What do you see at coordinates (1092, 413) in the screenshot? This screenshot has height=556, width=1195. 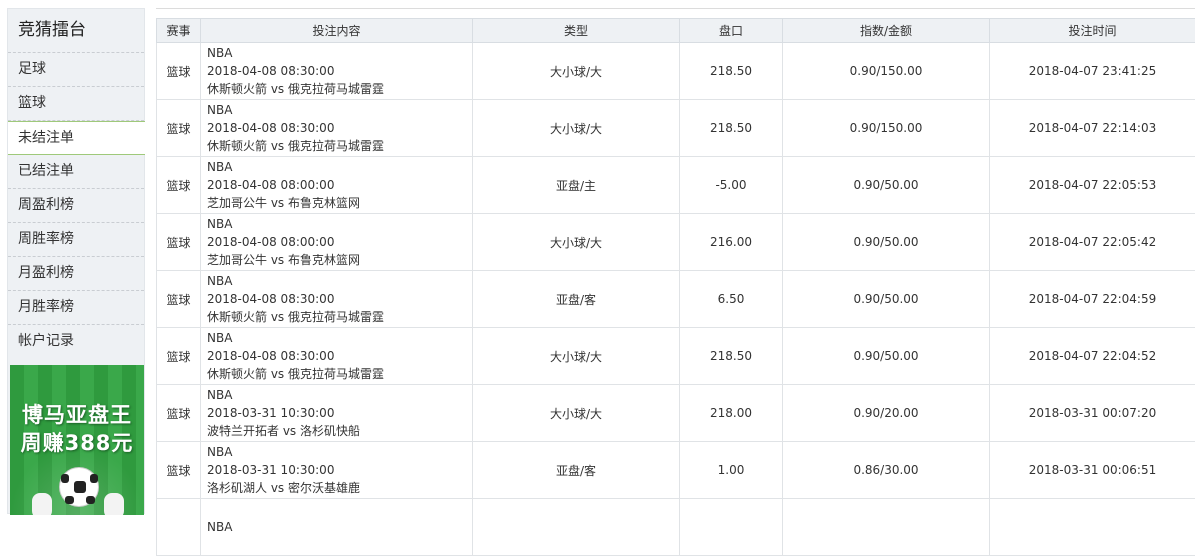 I see `cell-bet-time: 2018-03-31 00:07:20` at bounding box center [1092, 413].